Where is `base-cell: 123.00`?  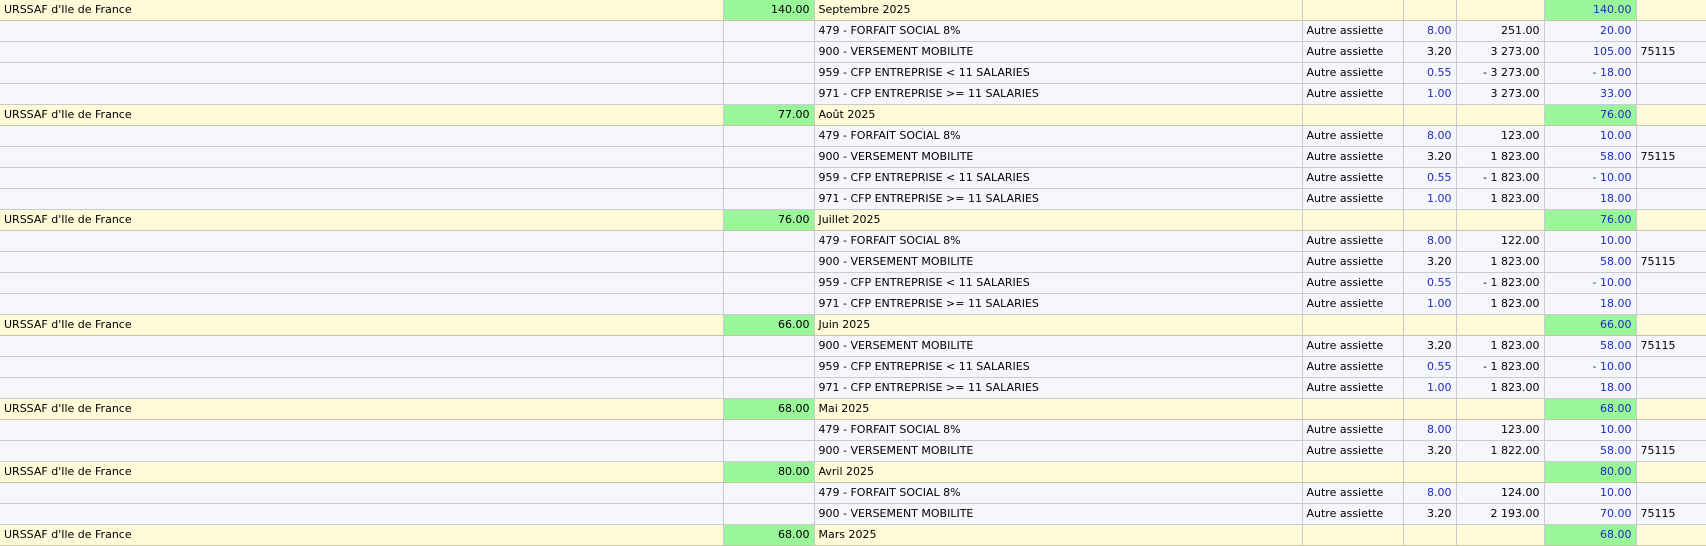
base-cell: 123.00 is located at coordinates (1500, 136).